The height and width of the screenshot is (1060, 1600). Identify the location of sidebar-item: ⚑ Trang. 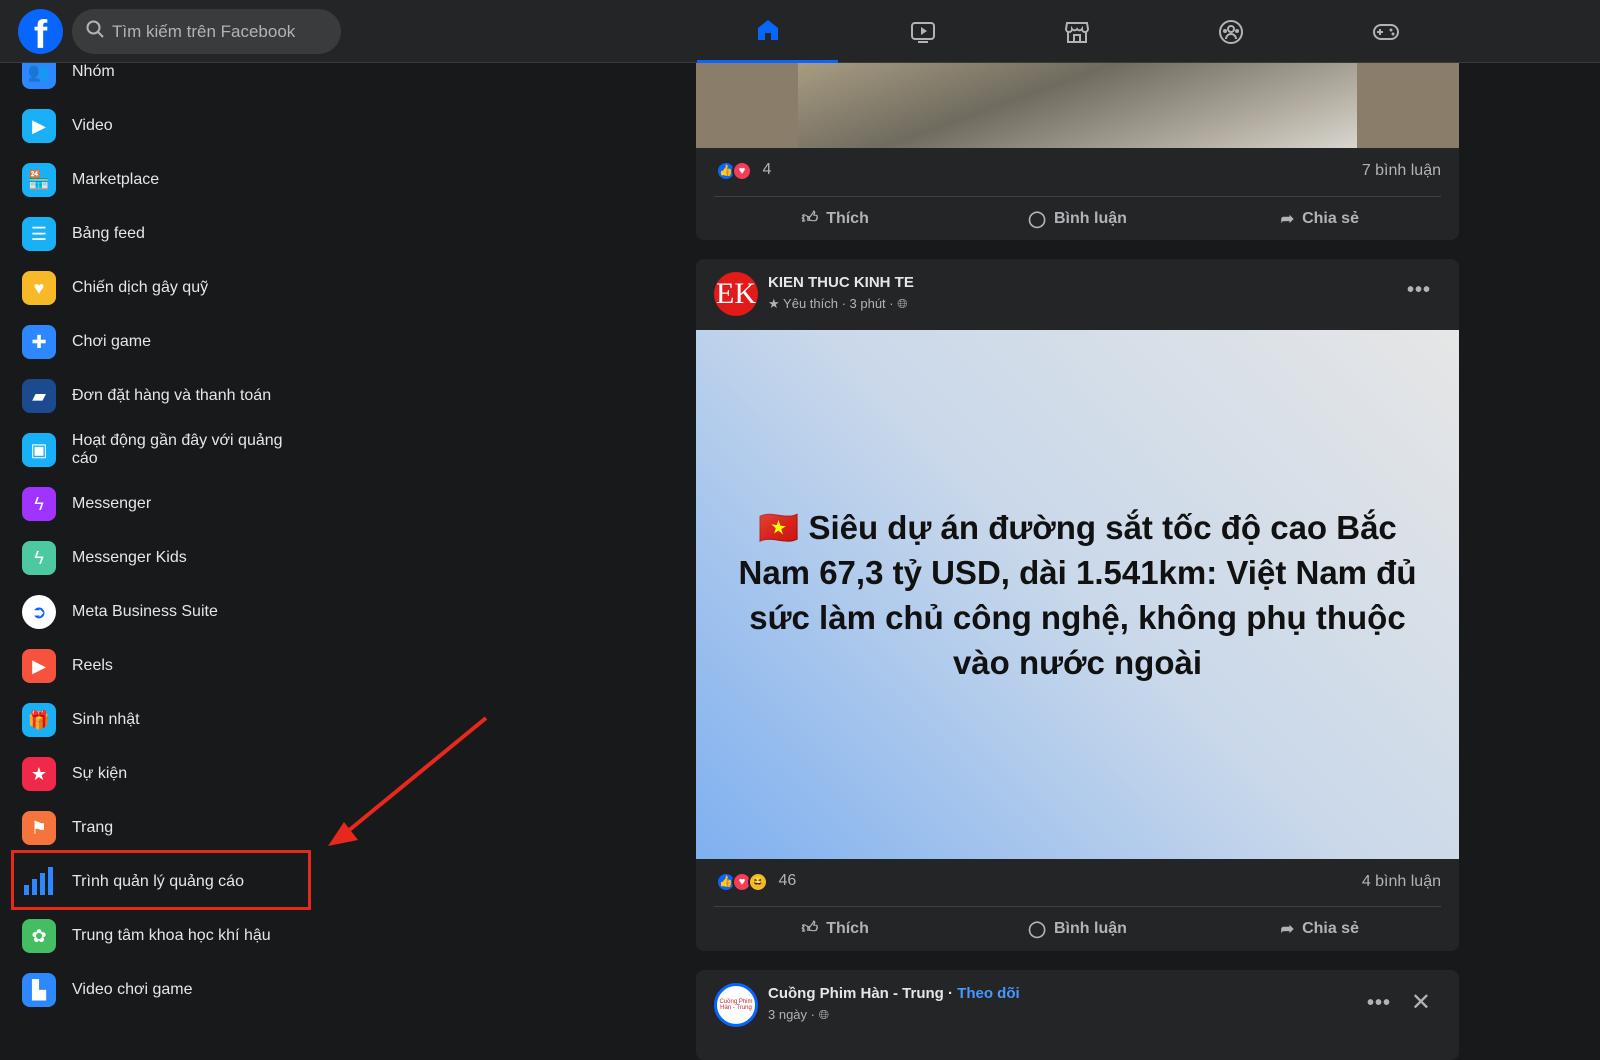
(162, 828).